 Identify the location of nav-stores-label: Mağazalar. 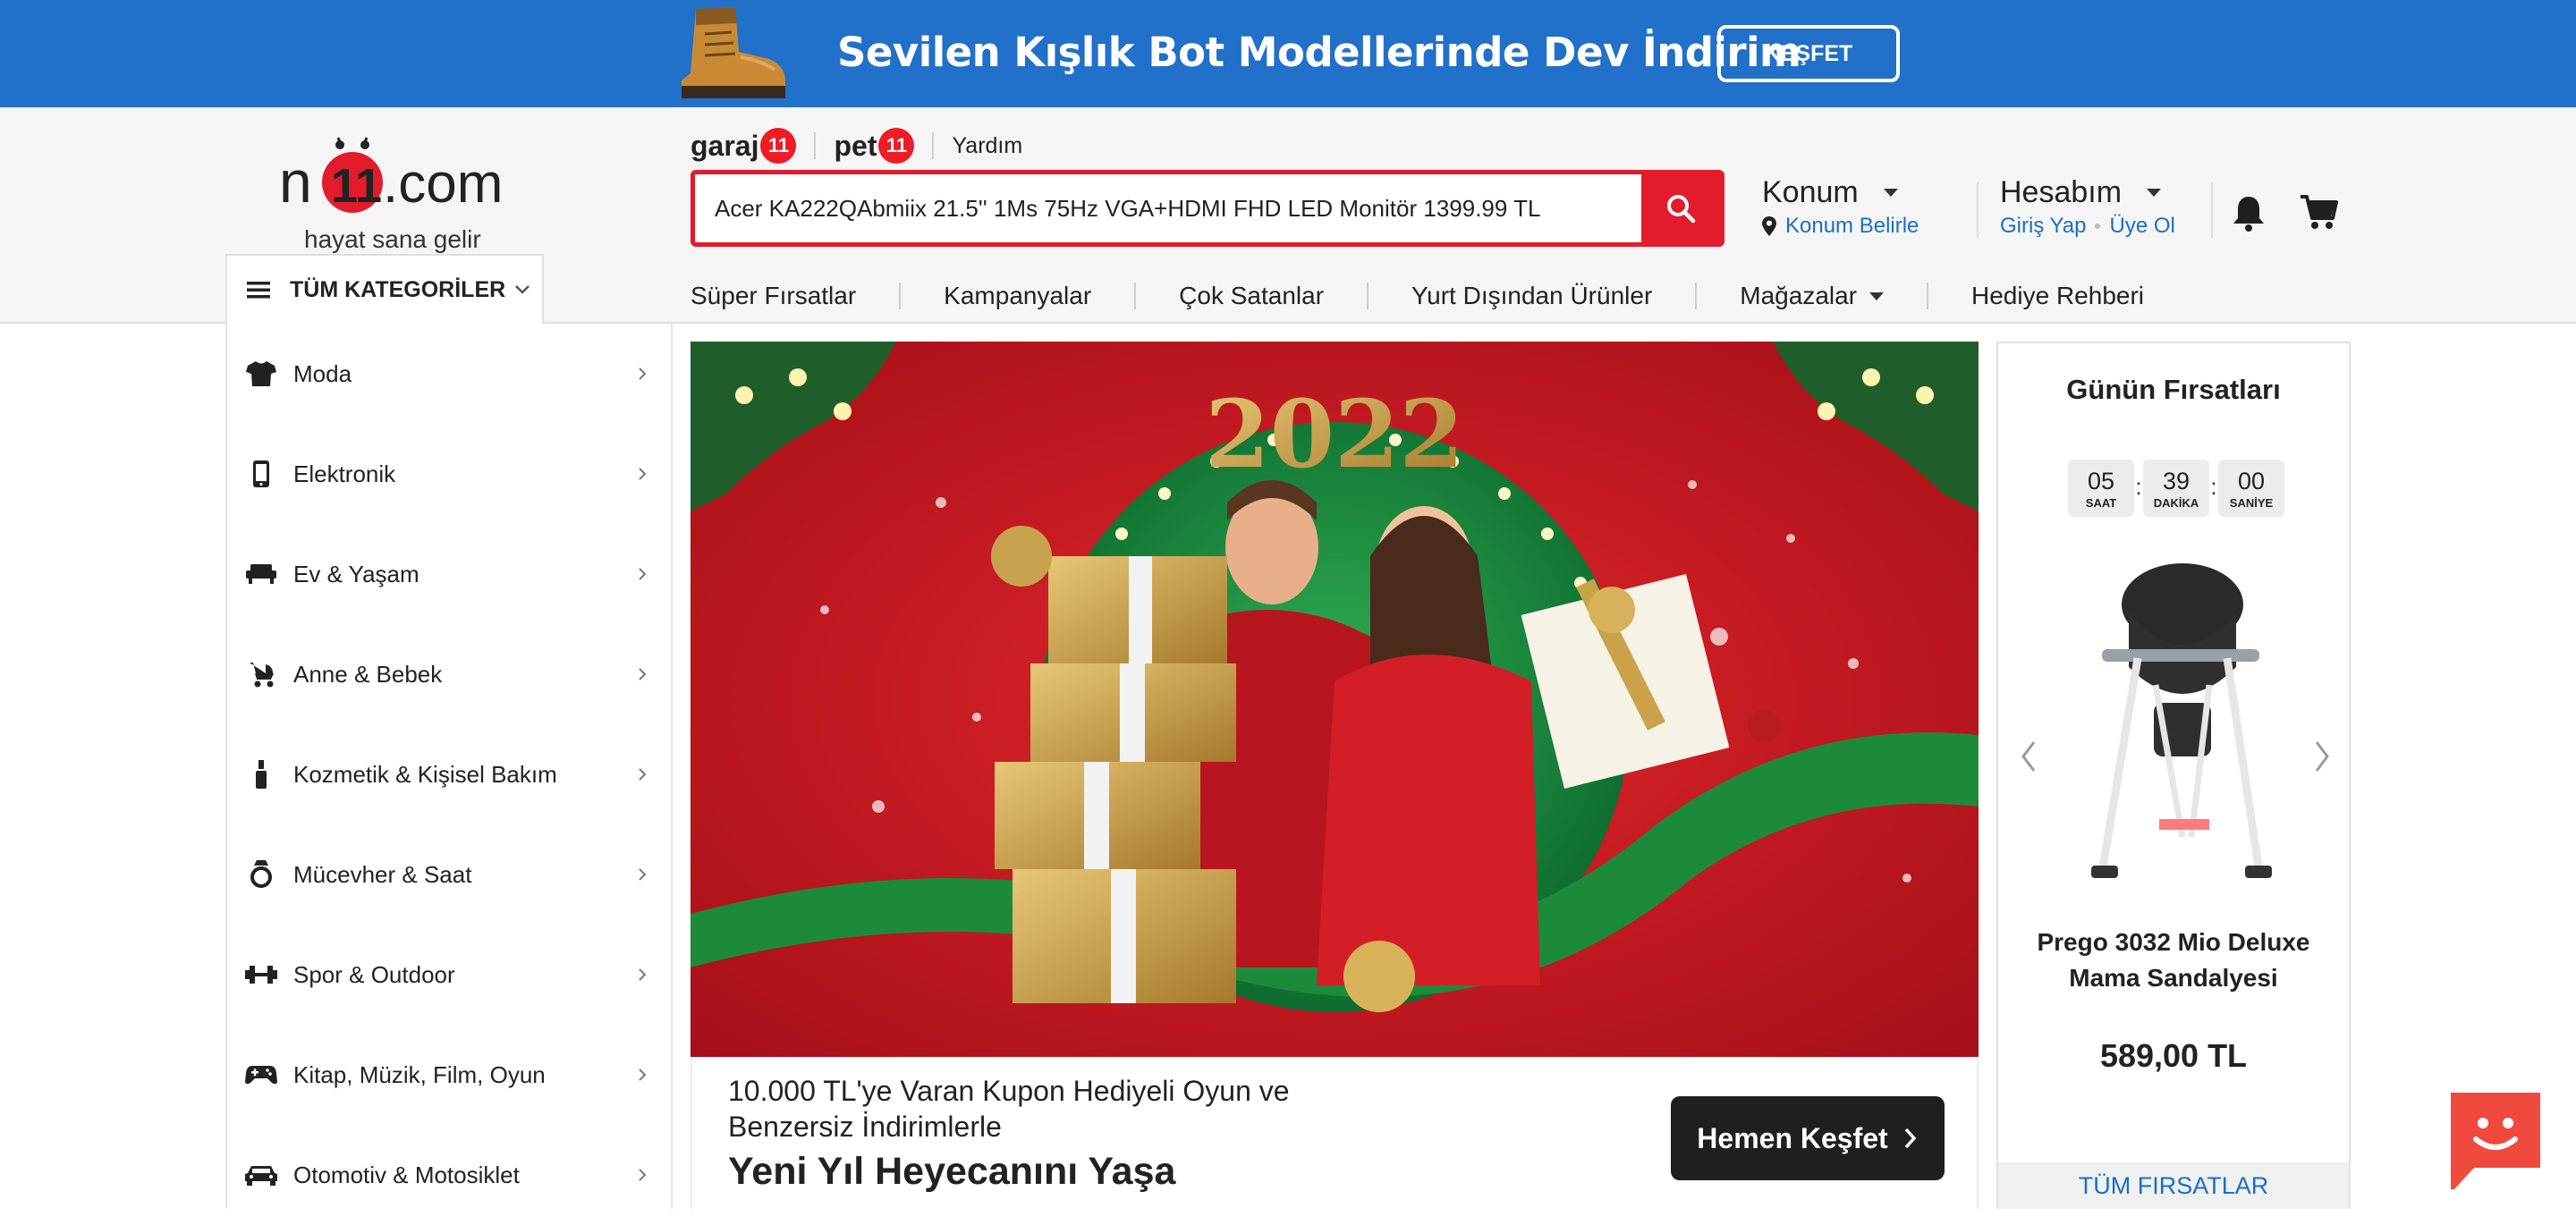
(1799, 296).